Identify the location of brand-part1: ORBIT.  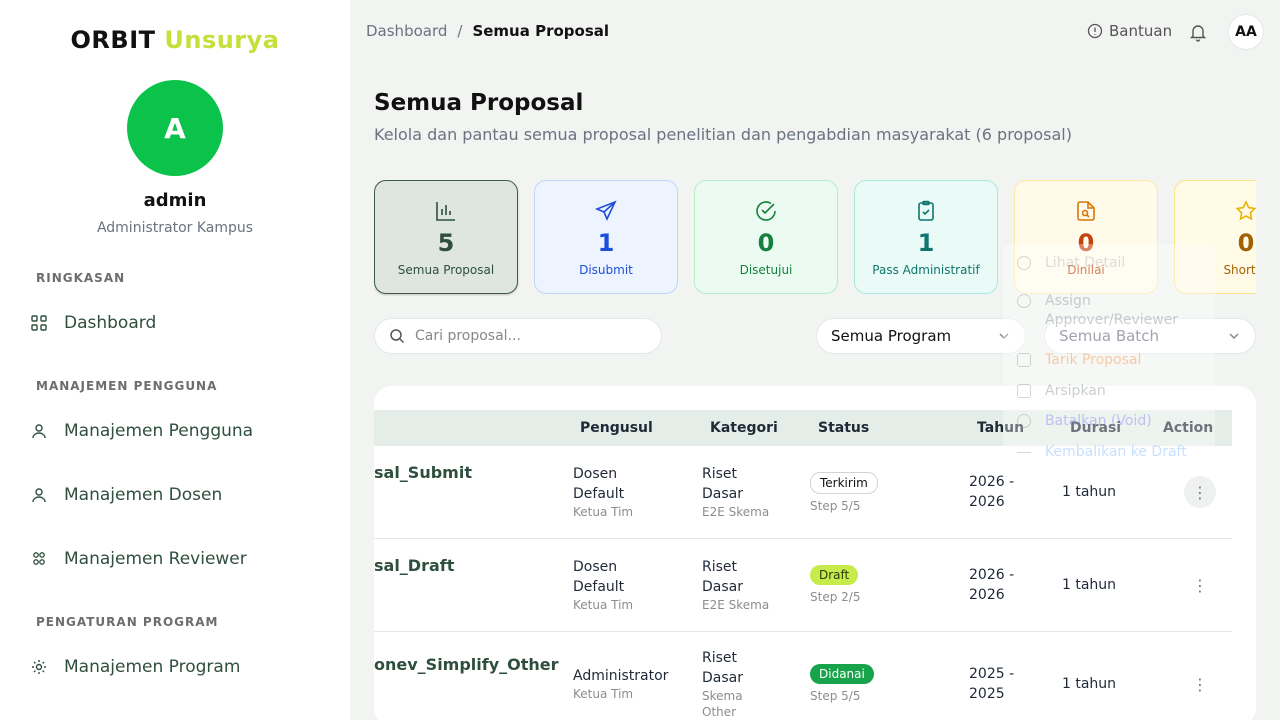
(113, 40).